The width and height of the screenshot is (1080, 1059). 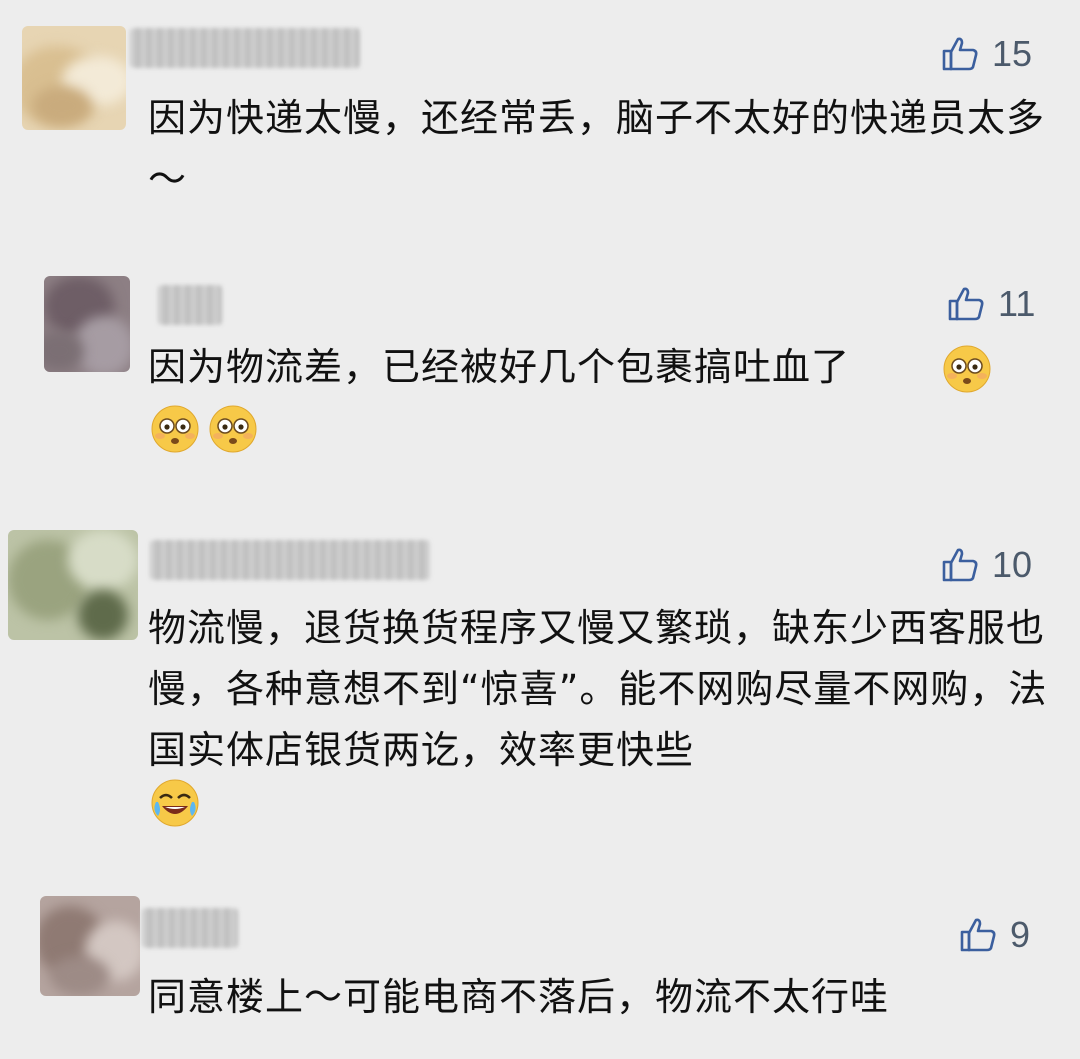 What do you see at coordinates (990, 304) in the screenshot?
I see `like-button: 11` at bounding box center [990, 304].